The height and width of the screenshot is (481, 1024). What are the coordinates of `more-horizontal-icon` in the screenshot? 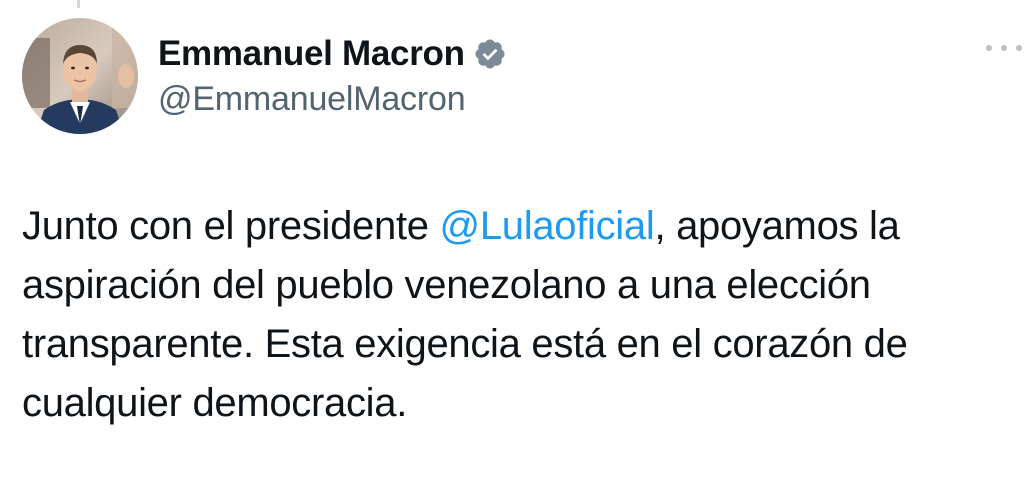 It's located at (1004, 48).